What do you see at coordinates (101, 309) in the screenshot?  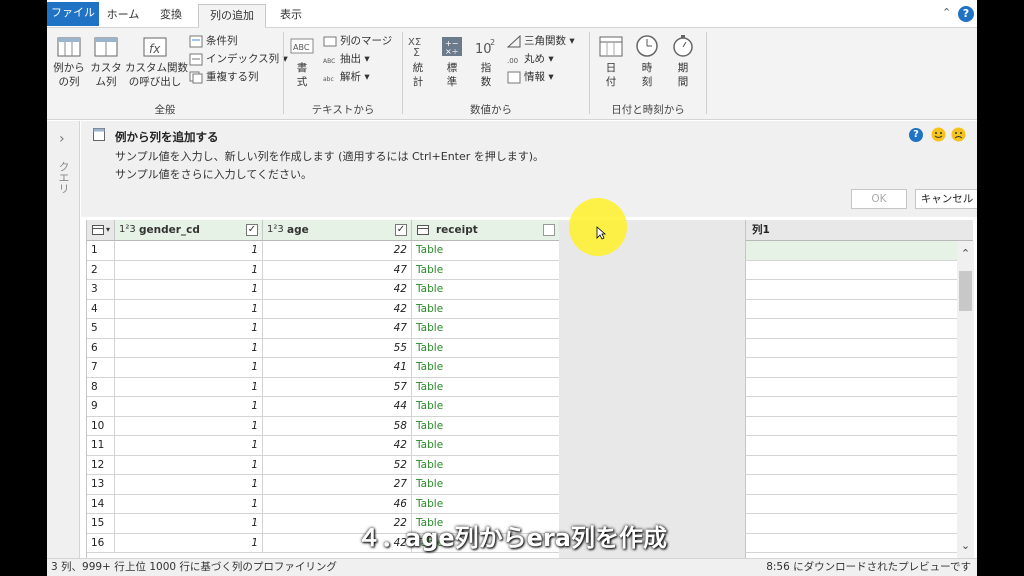 I see `row-index: 4` at bounding box center [101, 309].